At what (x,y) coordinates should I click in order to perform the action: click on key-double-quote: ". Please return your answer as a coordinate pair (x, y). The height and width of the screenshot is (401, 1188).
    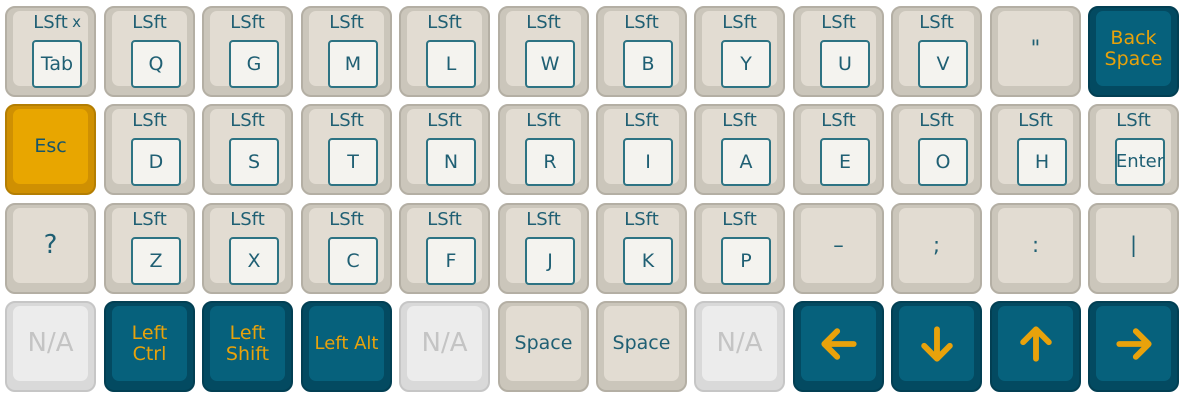
    Looking at the image, I should click on (1035, 51).